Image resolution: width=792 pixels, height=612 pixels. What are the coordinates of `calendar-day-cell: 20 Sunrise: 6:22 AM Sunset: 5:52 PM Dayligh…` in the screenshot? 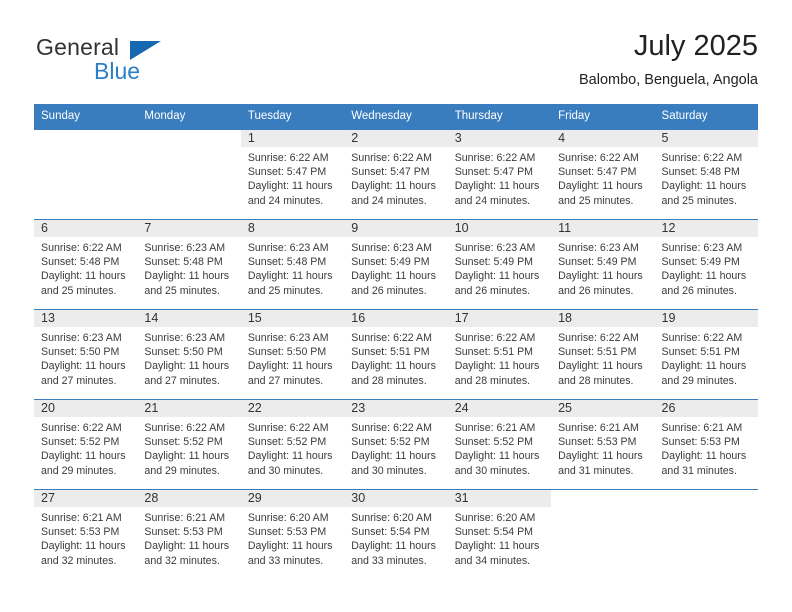 It's located at (86, 444).